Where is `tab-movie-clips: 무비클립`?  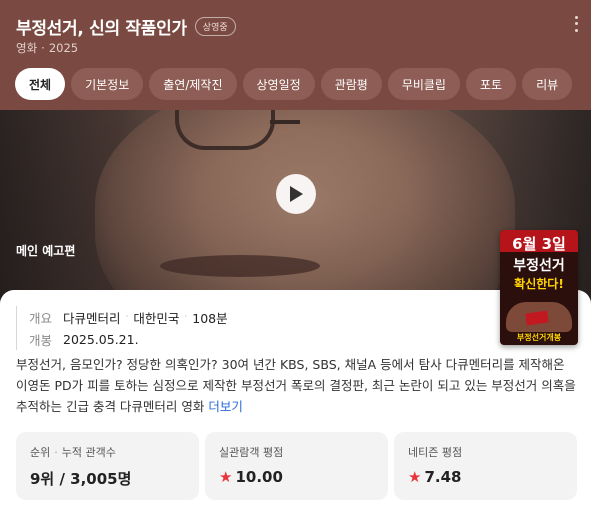 tab-movie-clips: 무비클립 is located at coordinates (423, 84).